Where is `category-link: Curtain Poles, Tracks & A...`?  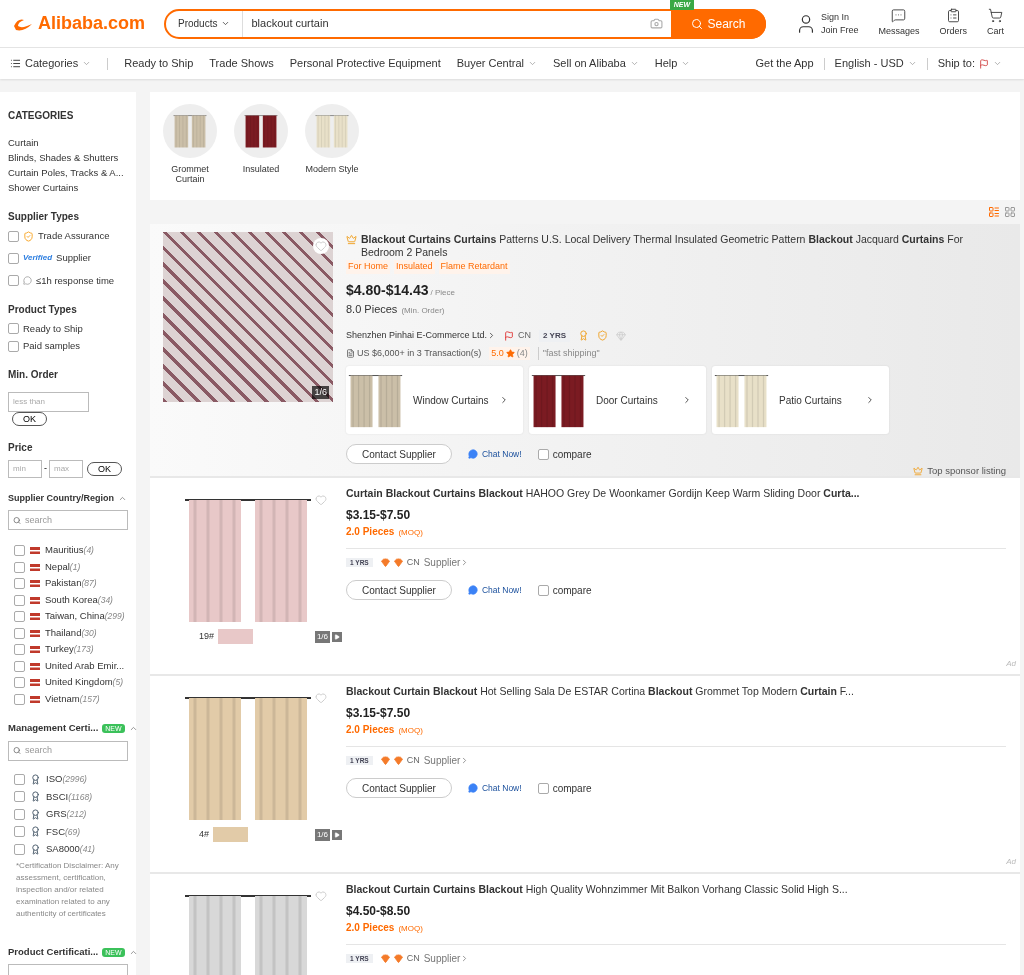
category-link: Curtain Poles, Tracks & A... is located at coordinates (68, 172).